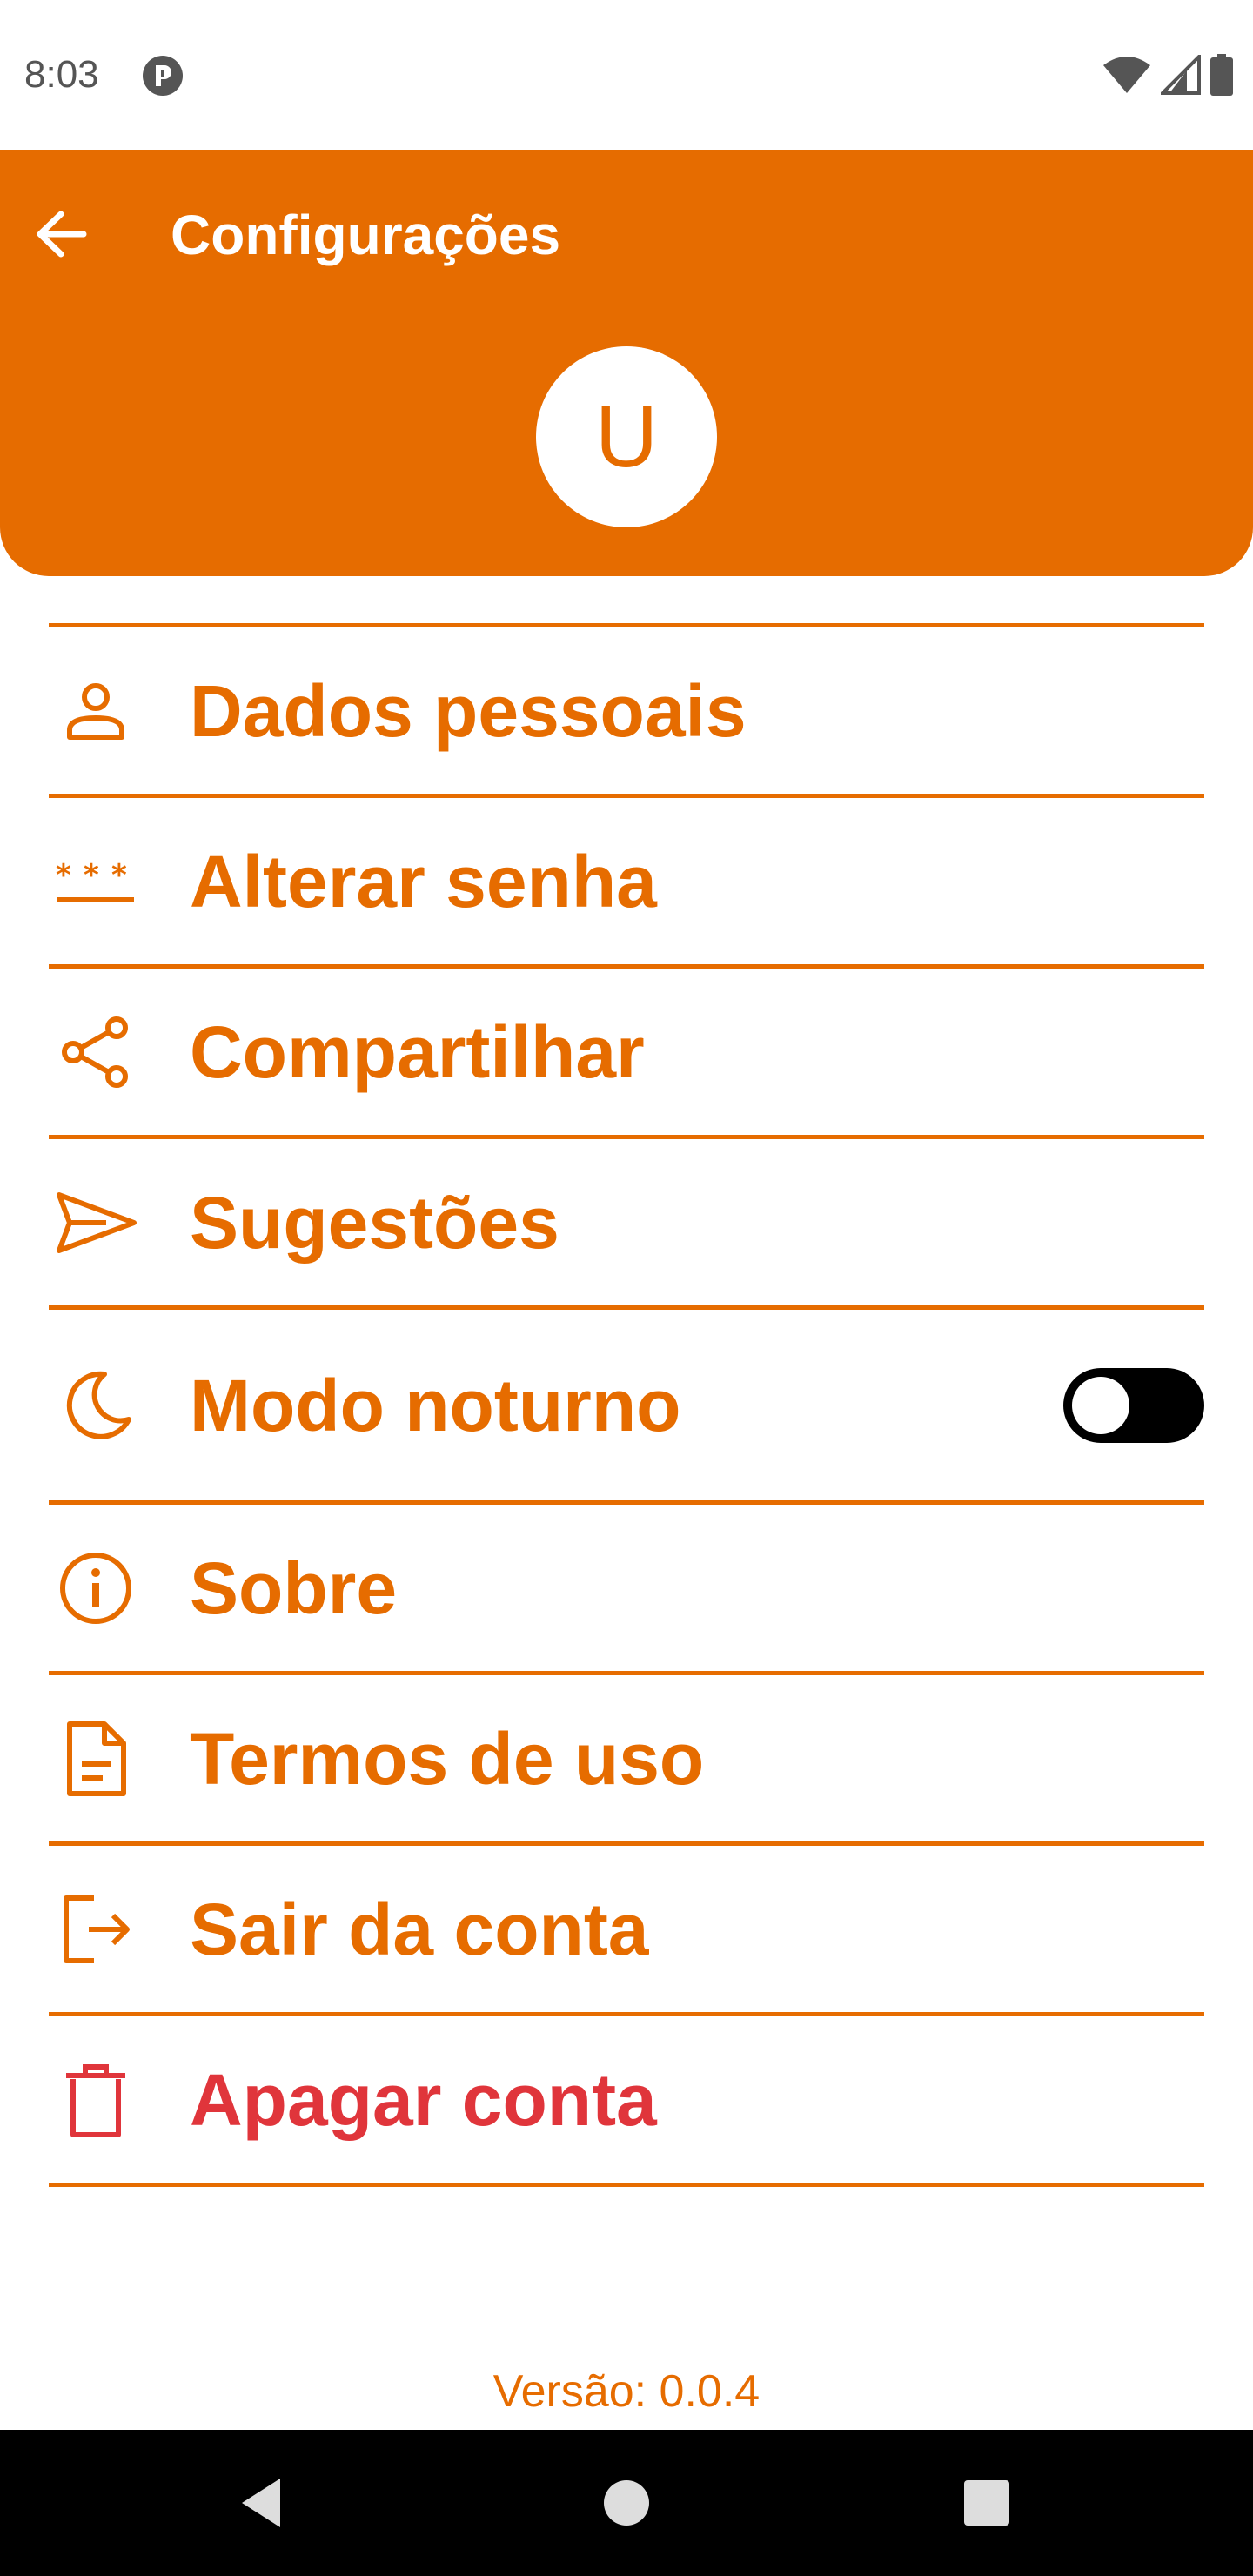  I want to click on trash-icon, so click(95, 2100).